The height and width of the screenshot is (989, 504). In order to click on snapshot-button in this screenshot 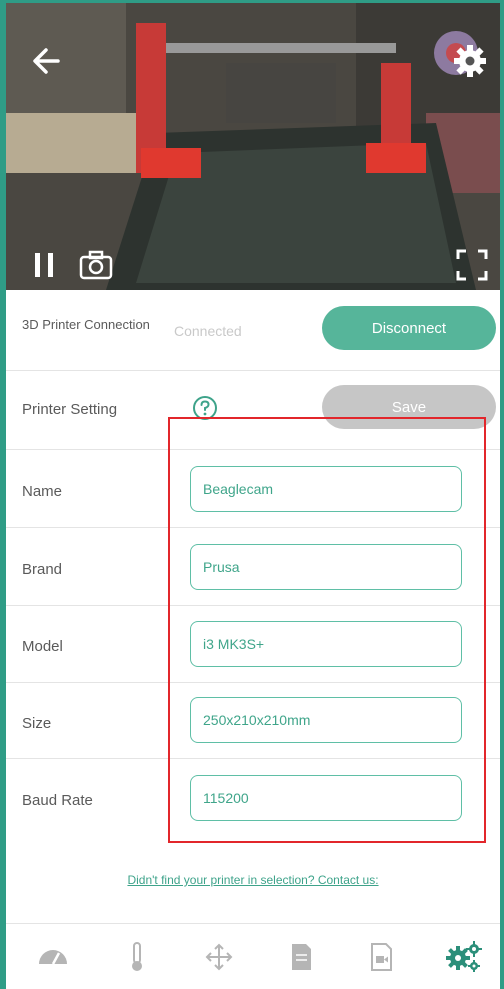, I will do `click(96, 265)`.